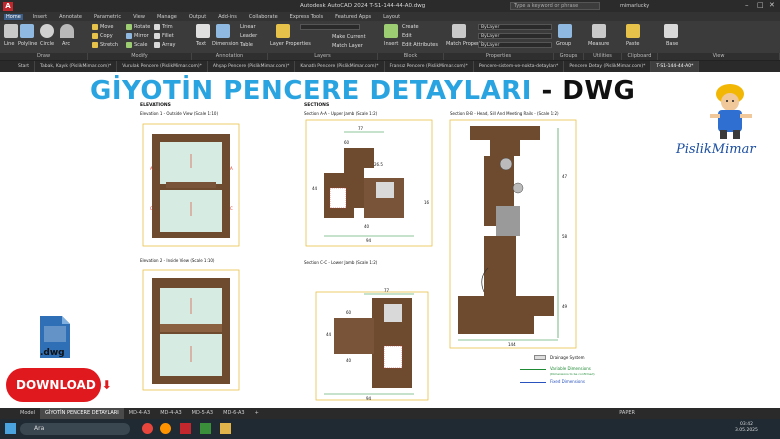 This screenshot has width=780, height=439. What do you see at coordinates (634, 6) in the screenshot?
I see `user-name: mimarlucky` at bounding box center [634, 6].